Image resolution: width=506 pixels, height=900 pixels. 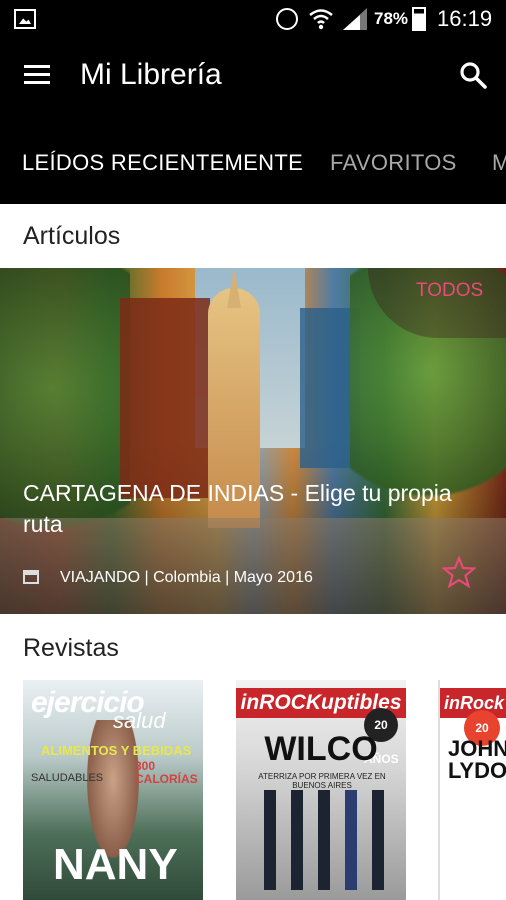 I want to click on cover-subline: SALUDABLES, so click(x=67, y=778).